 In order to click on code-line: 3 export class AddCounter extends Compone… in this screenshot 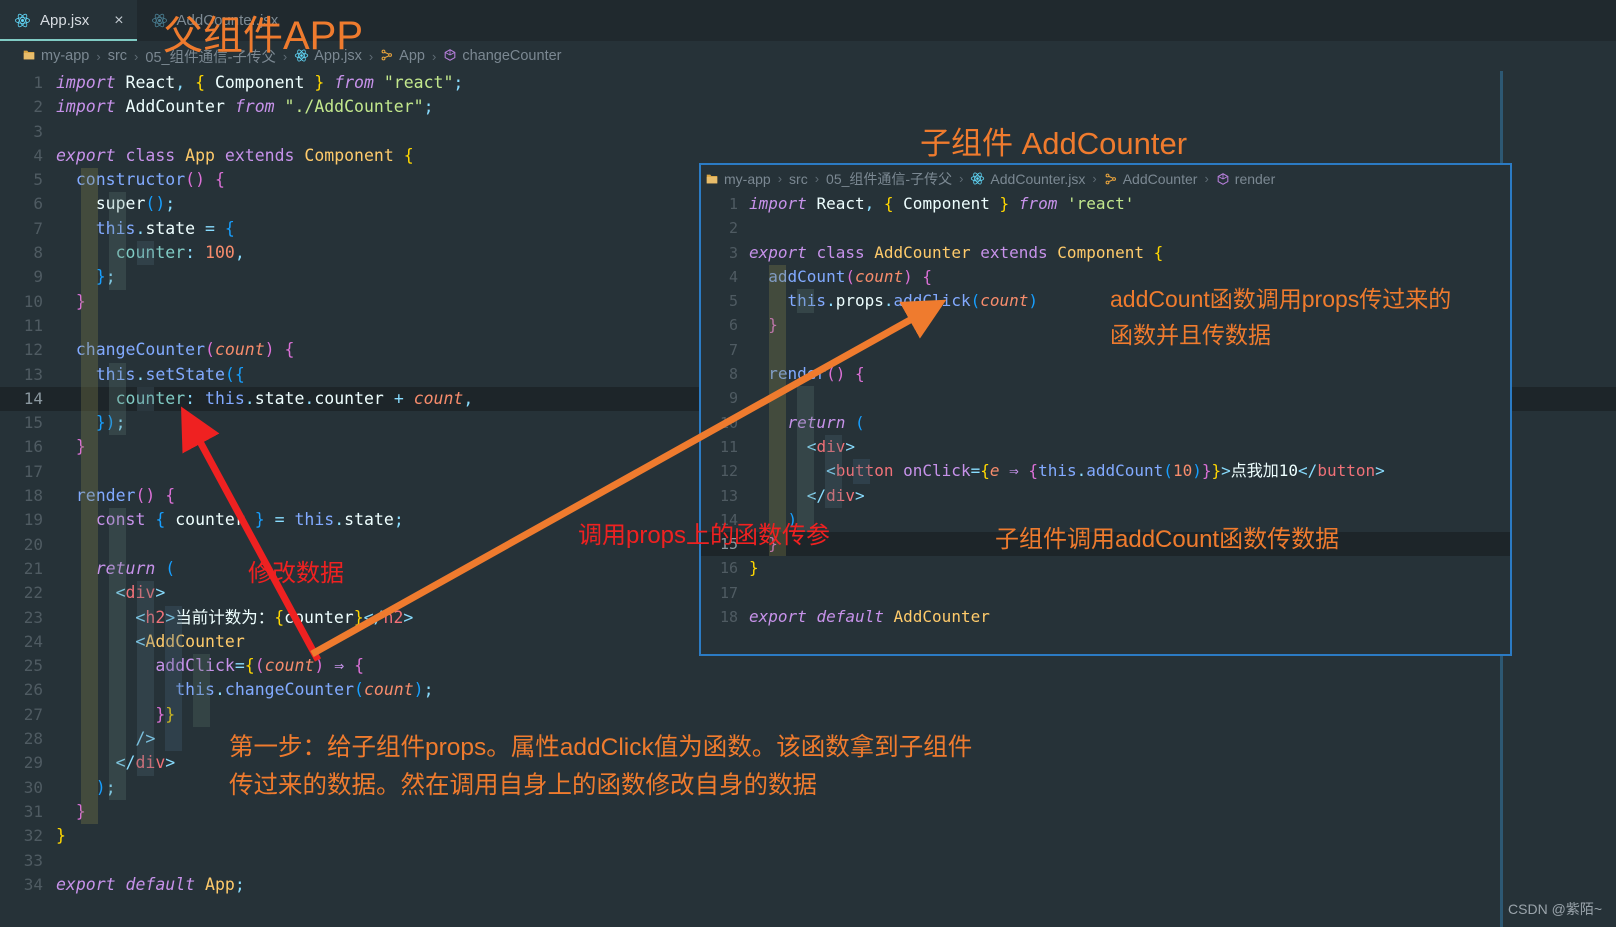, I will do `click(1105, 253)`.